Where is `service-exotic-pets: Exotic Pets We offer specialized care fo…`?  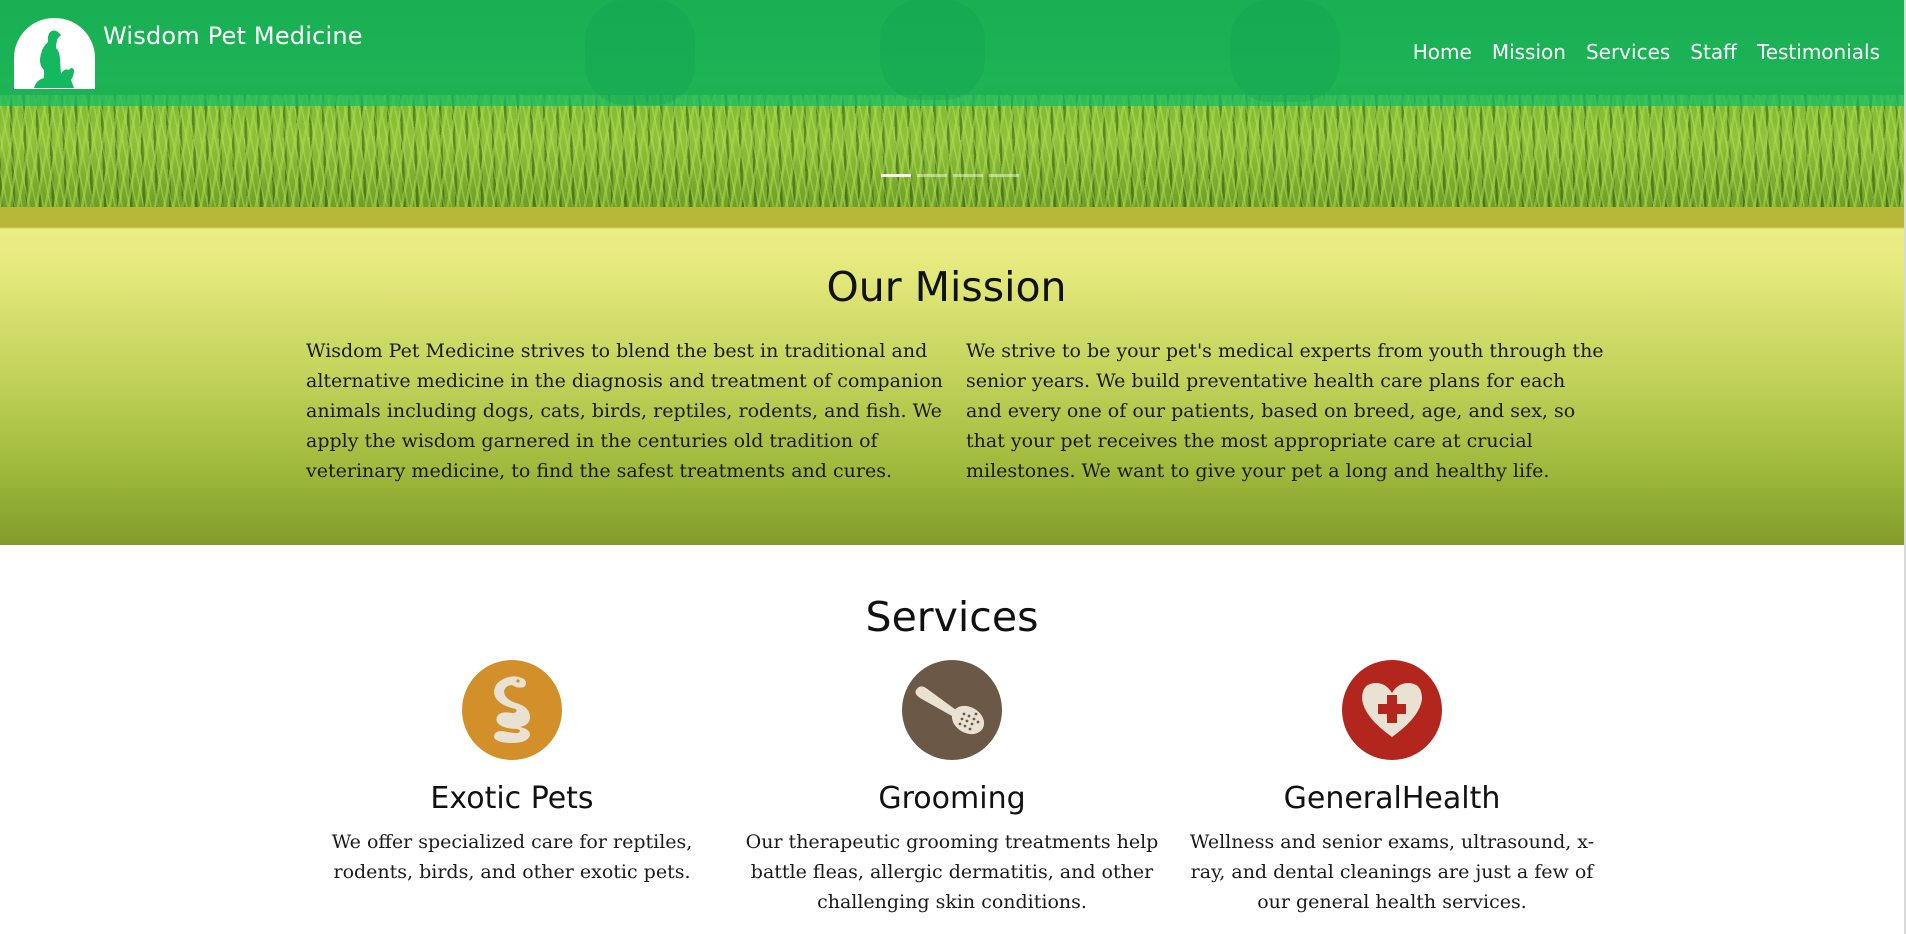 service-exotic-pets: Exotic Pets We offer specialized care fo… is located at coordinates (512, 773).